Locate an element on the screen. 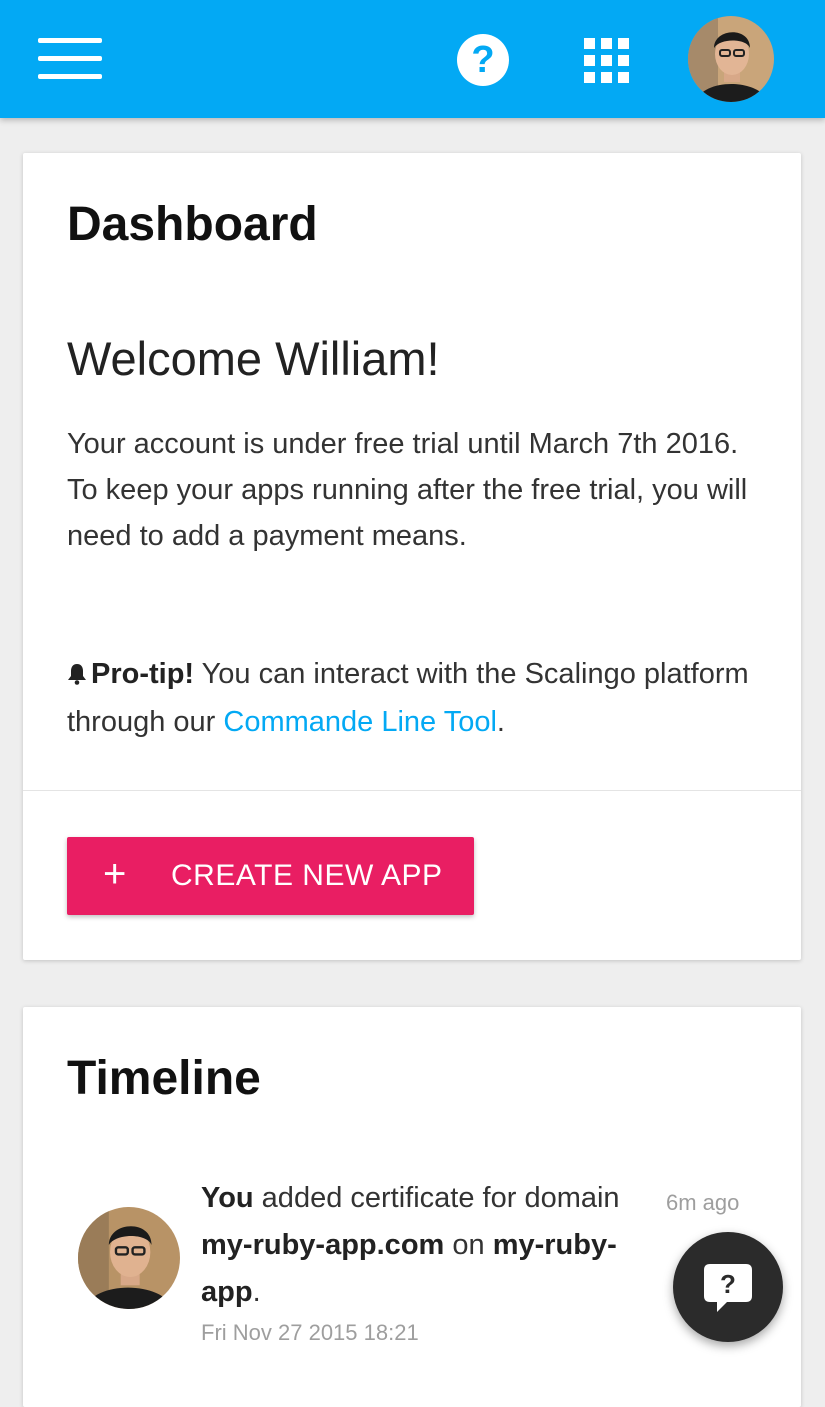 The height and width of the screenshot is (1407, 825). create-new-app-label: CREATE NEW APP is located at coordinates (307, 875).